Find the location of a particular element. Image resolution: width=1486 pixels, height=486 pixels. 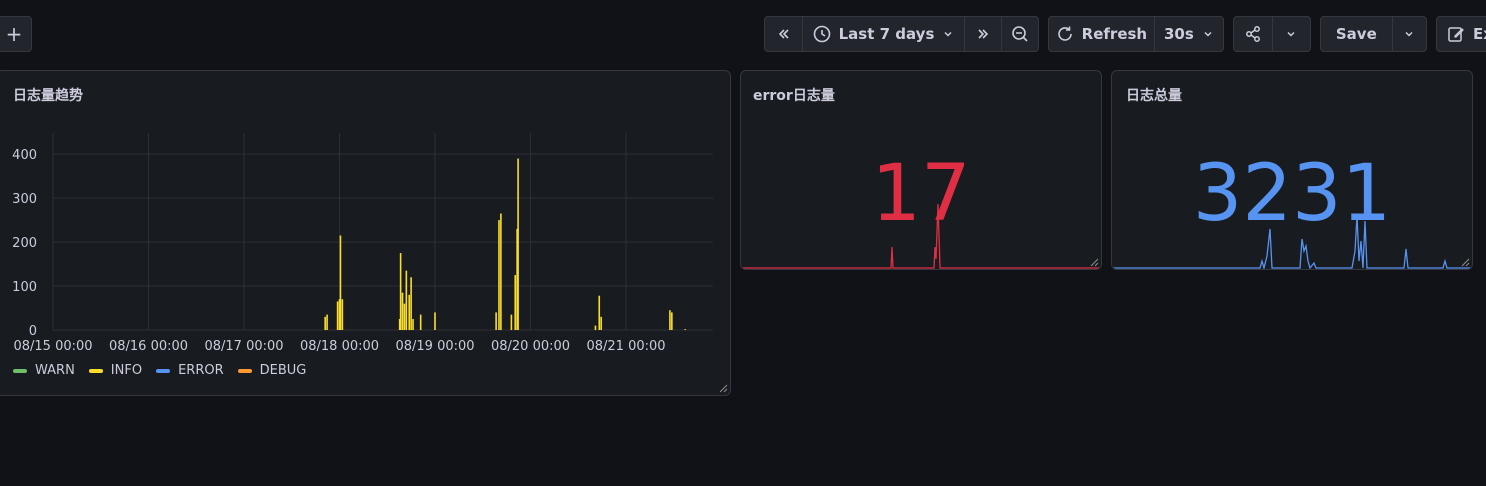

x-tick-label: 08/15 00:00 is located at coordinates (52, 346).